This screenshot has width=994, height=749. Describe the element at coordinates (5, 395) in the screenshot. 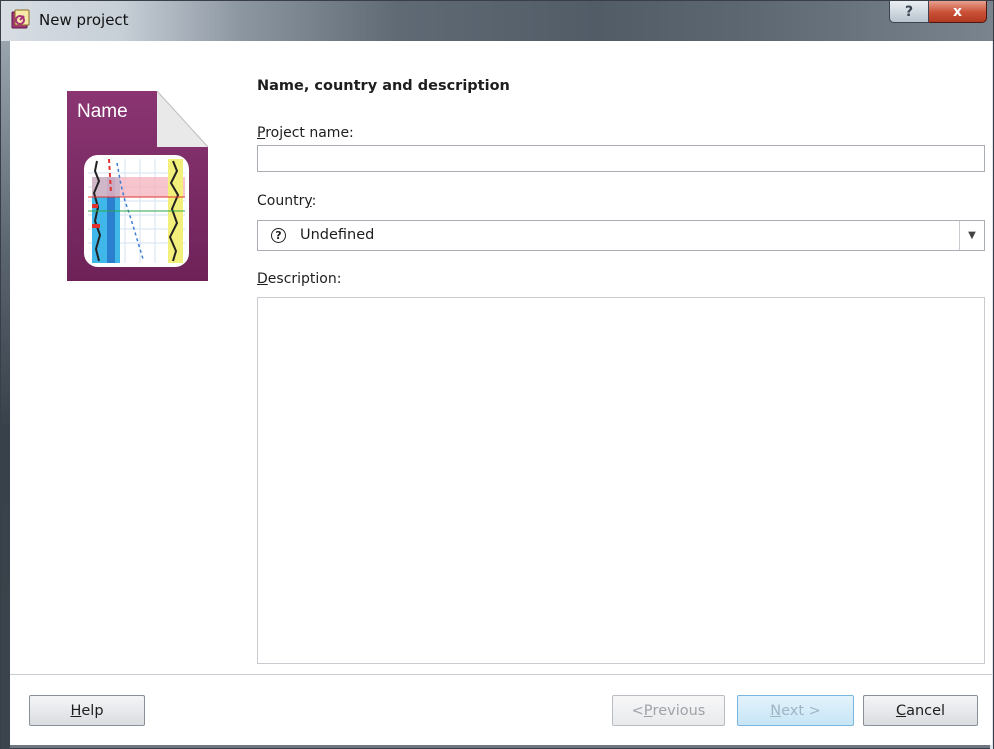

I see `left-window-frame` at that location.